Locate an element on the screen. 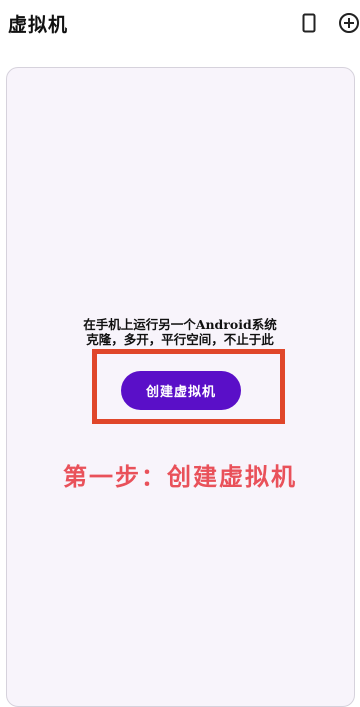  empty-state-line-1: 在手机上运行另一个Android系统 is located at coordinates (180, 324).